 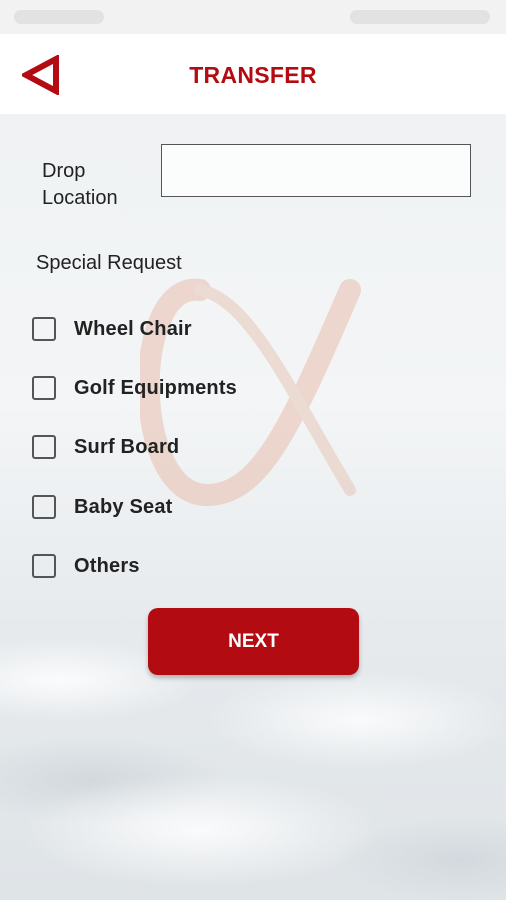 I want to click on status-bar, so click(x=253, y=17).